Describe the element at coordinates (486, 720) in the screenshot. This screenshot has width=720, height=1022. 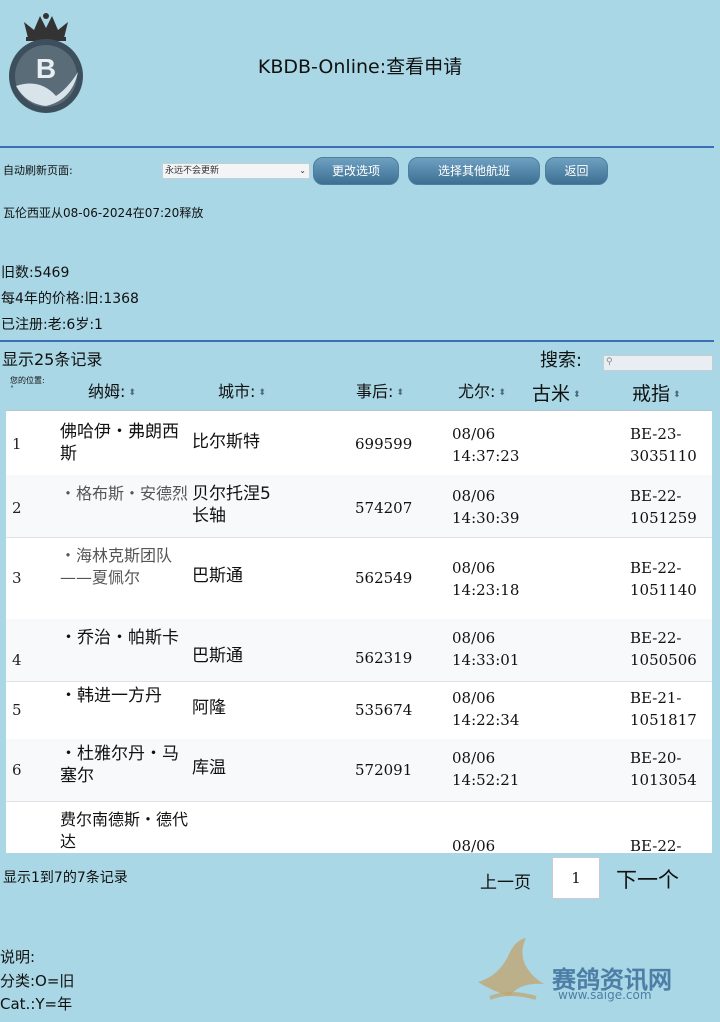
I see `arrival-time: 14:22:34` at that location.